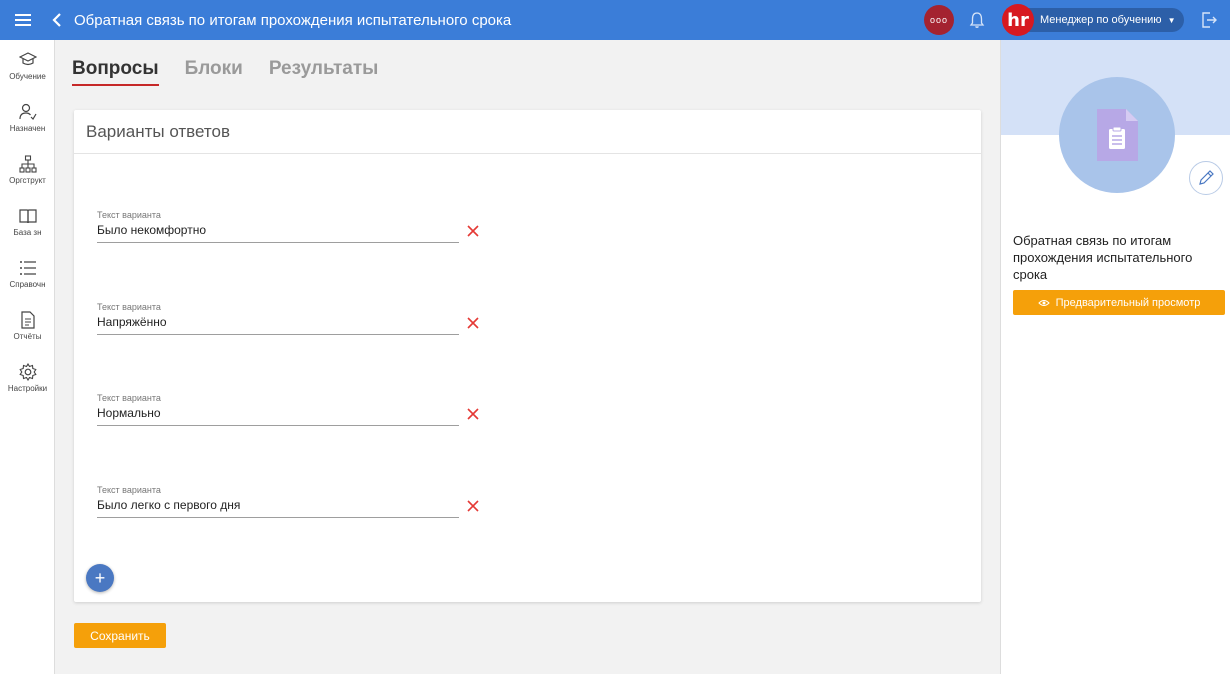 The width and height of the screenshot is (1230, 674). What do you see at coordinates (27, 320) in the screenshot?
I see `document-icon` at bounding box center [27, 320].